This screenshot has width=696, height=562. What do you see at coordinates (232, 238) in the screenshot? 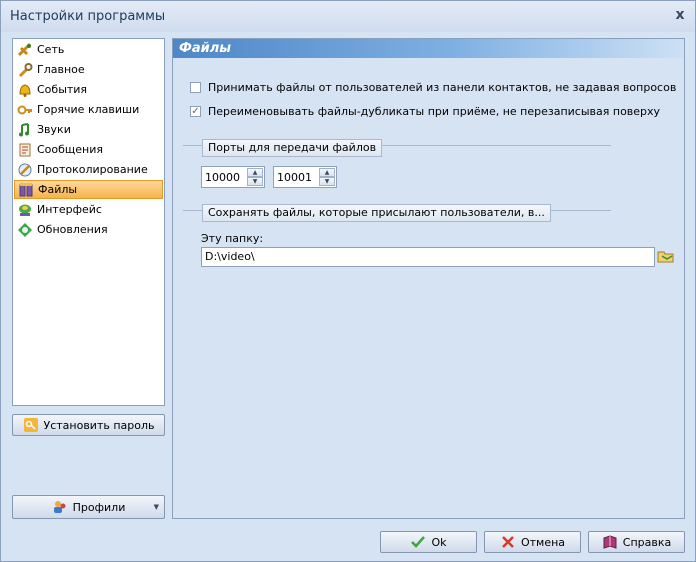
I see `folder-label: Эту папку:` at bounding box center [232, 238].